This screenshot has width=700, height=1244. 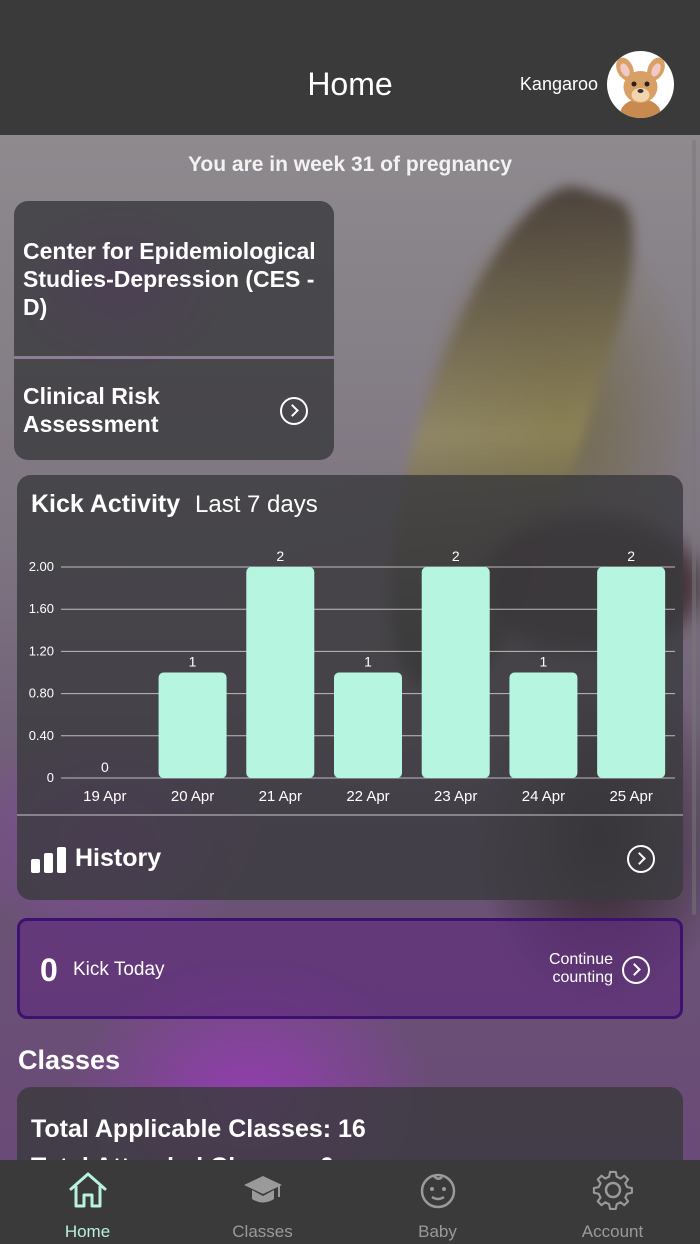 I want to click on clinical-risk-assessment-label: Clinical Risk Assessment, so click(x=91, y=410).